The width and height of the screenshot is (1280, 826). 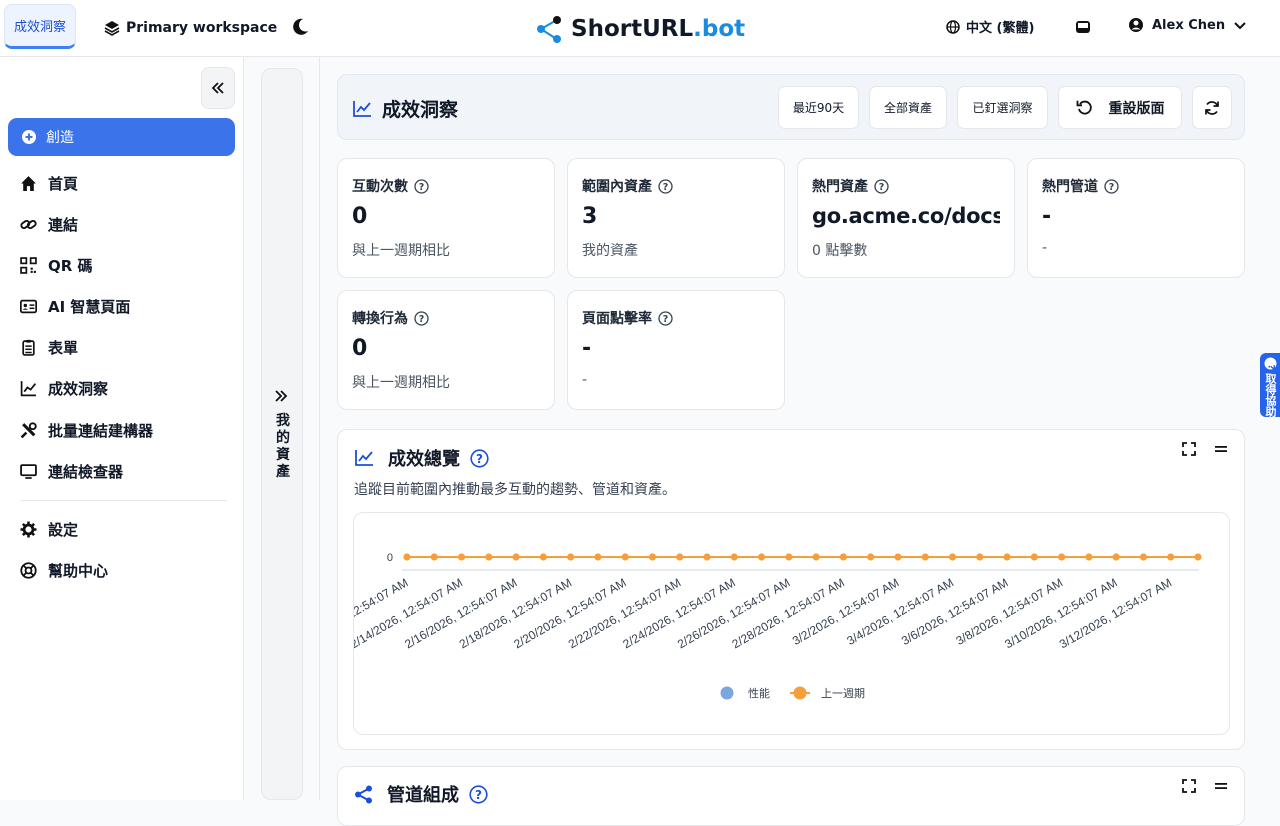 What do you see at coordinates (364, 458) in the screenshot?
I see `chart-line-icon` at bounding box center [364, 458].